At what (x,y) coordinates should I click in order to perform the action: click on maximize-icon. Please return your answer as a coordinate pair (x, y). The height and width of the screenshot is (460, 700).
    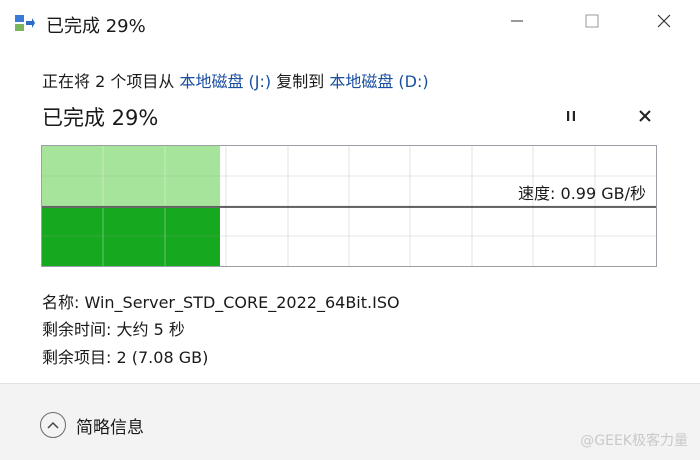
    Looking at the image, I should click on (592, 23).